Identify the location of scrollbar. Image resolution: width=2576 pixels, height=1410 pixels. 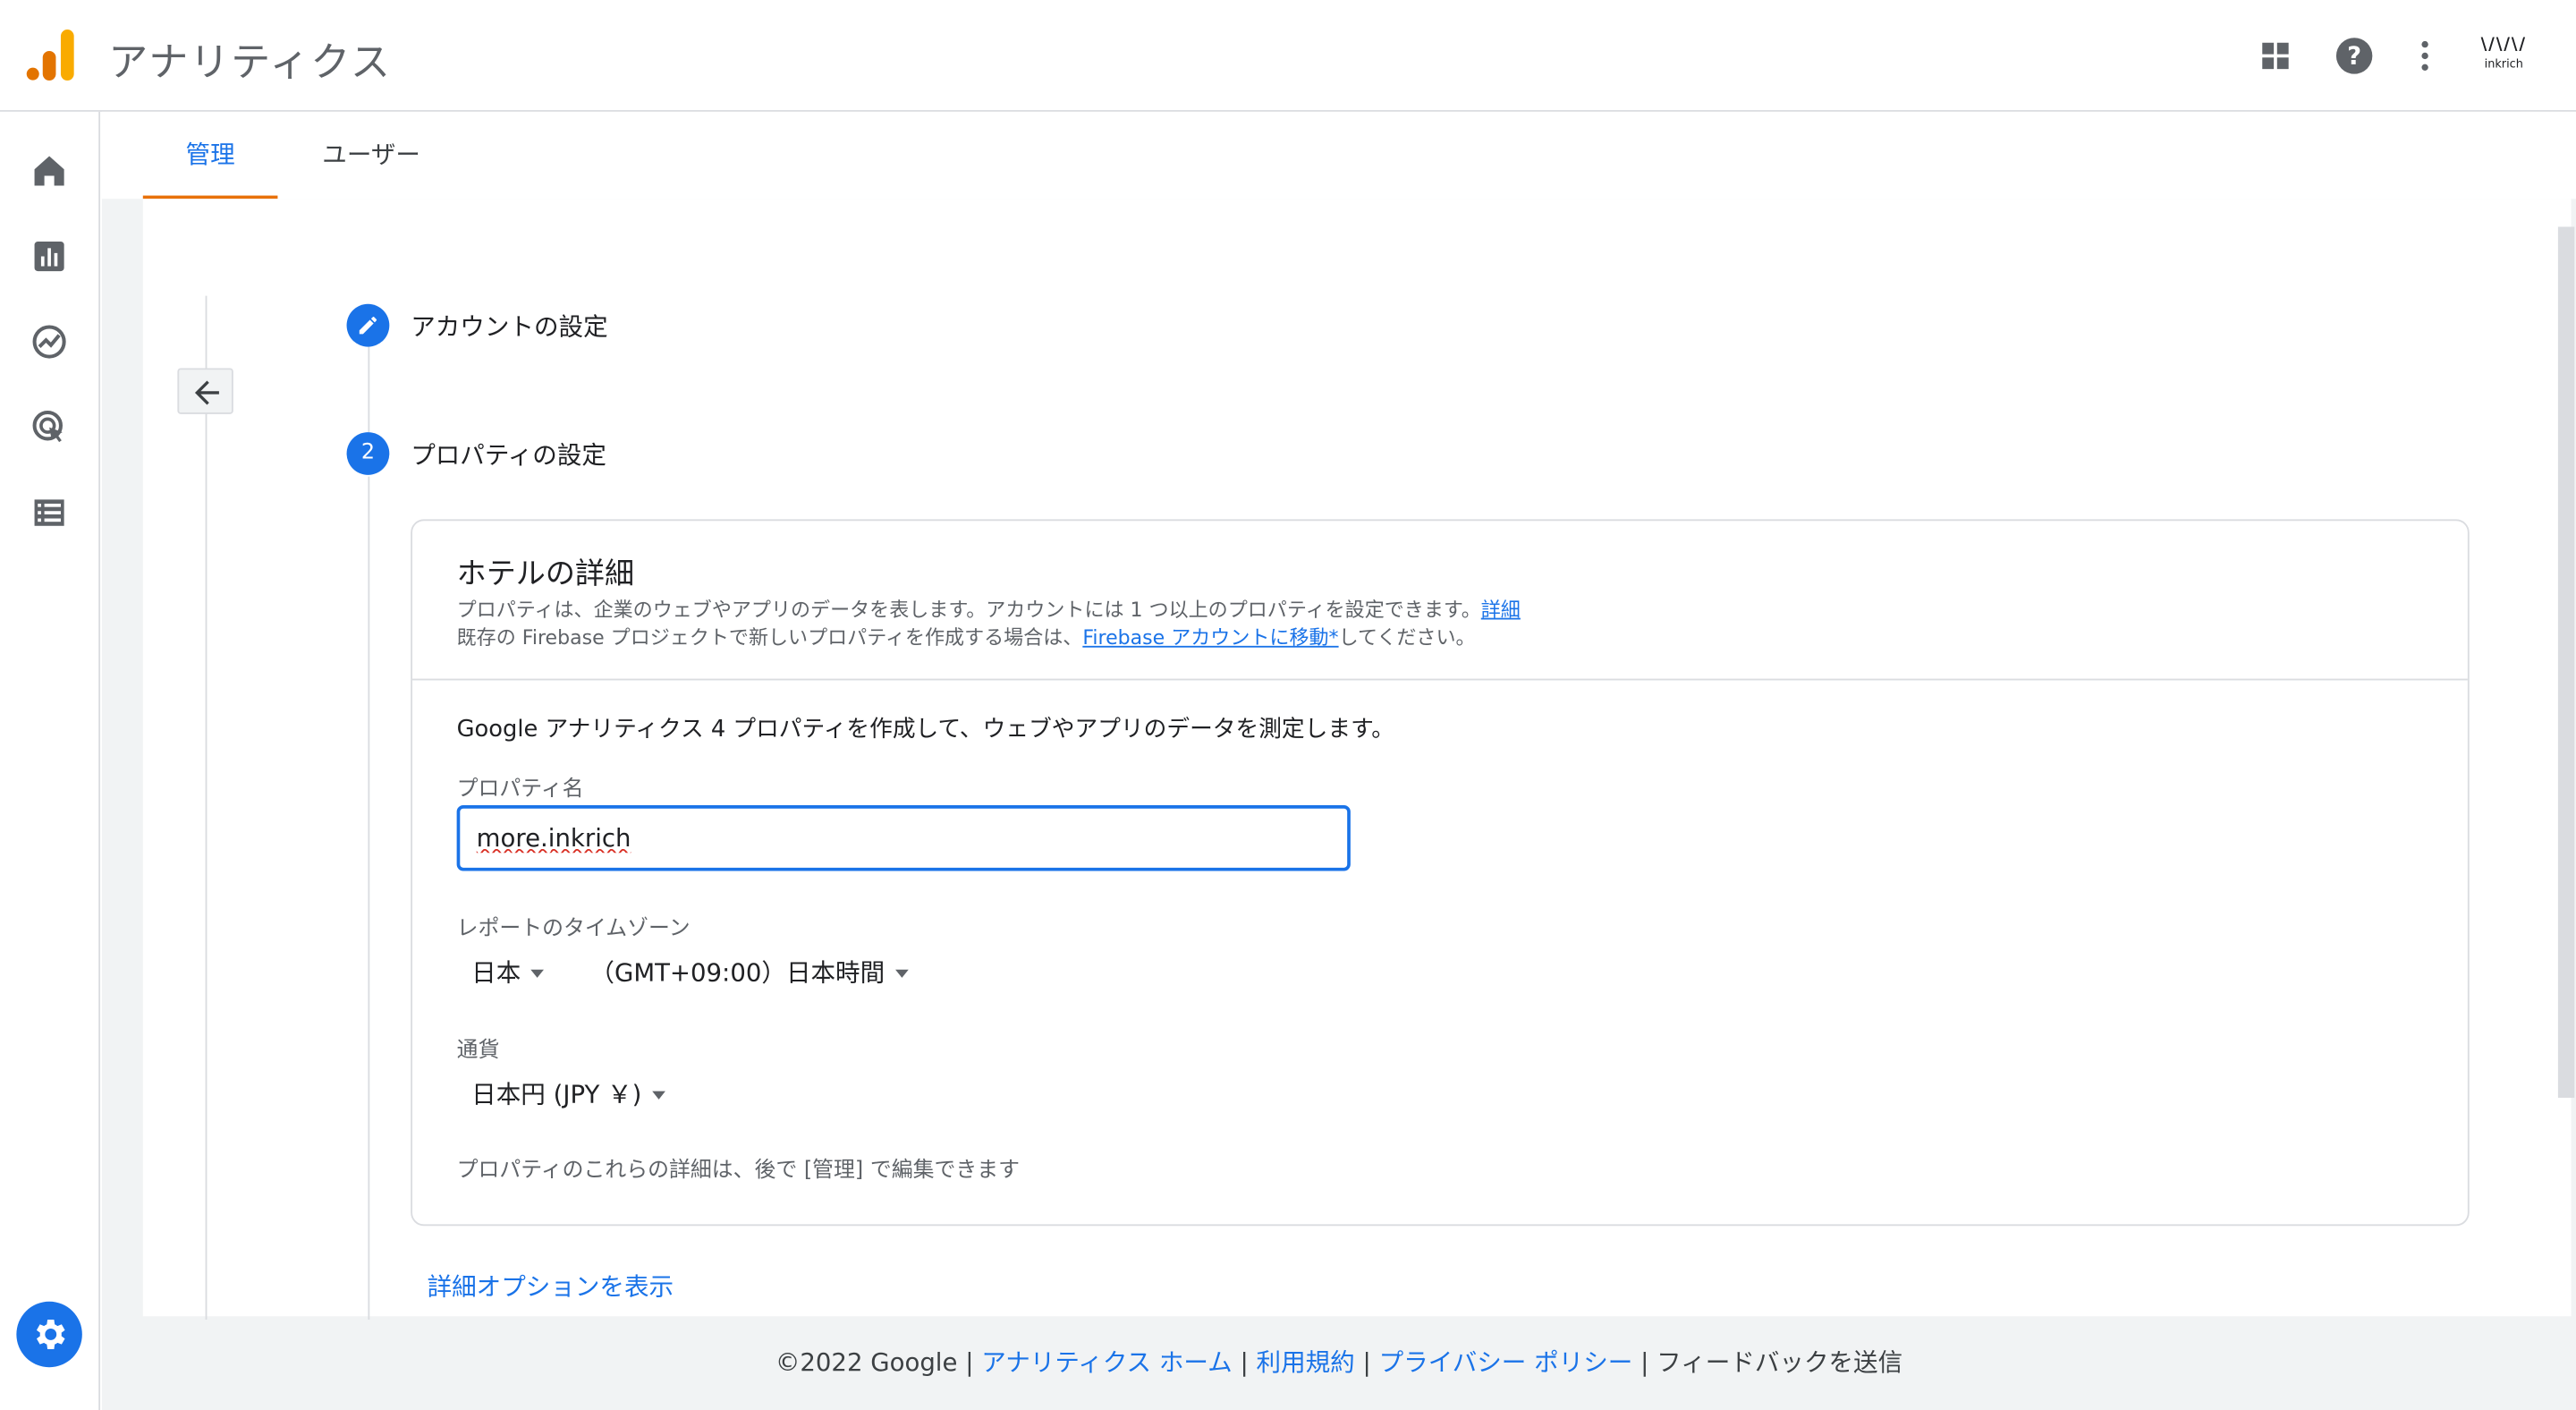
(2566, 662).